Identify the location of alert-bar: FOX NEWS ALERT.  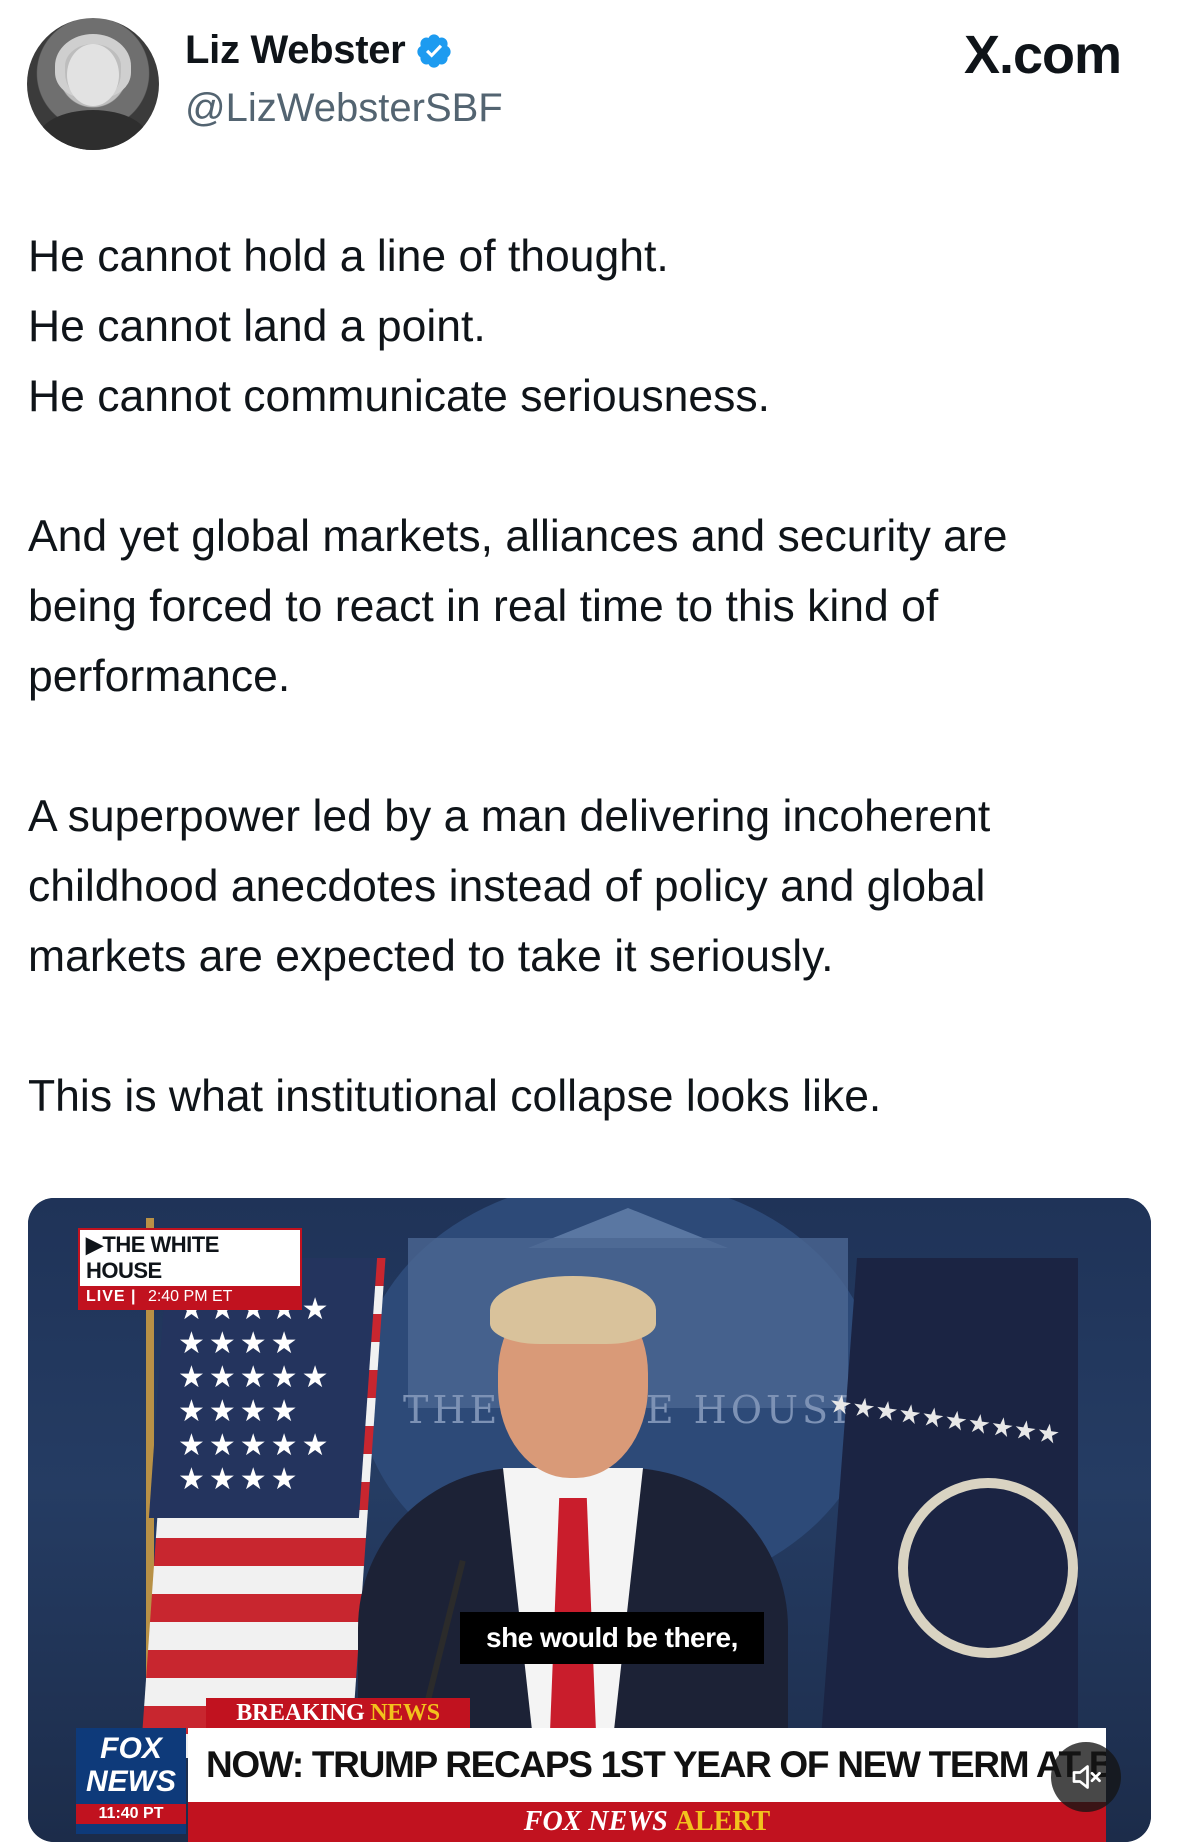
(647, 1822).